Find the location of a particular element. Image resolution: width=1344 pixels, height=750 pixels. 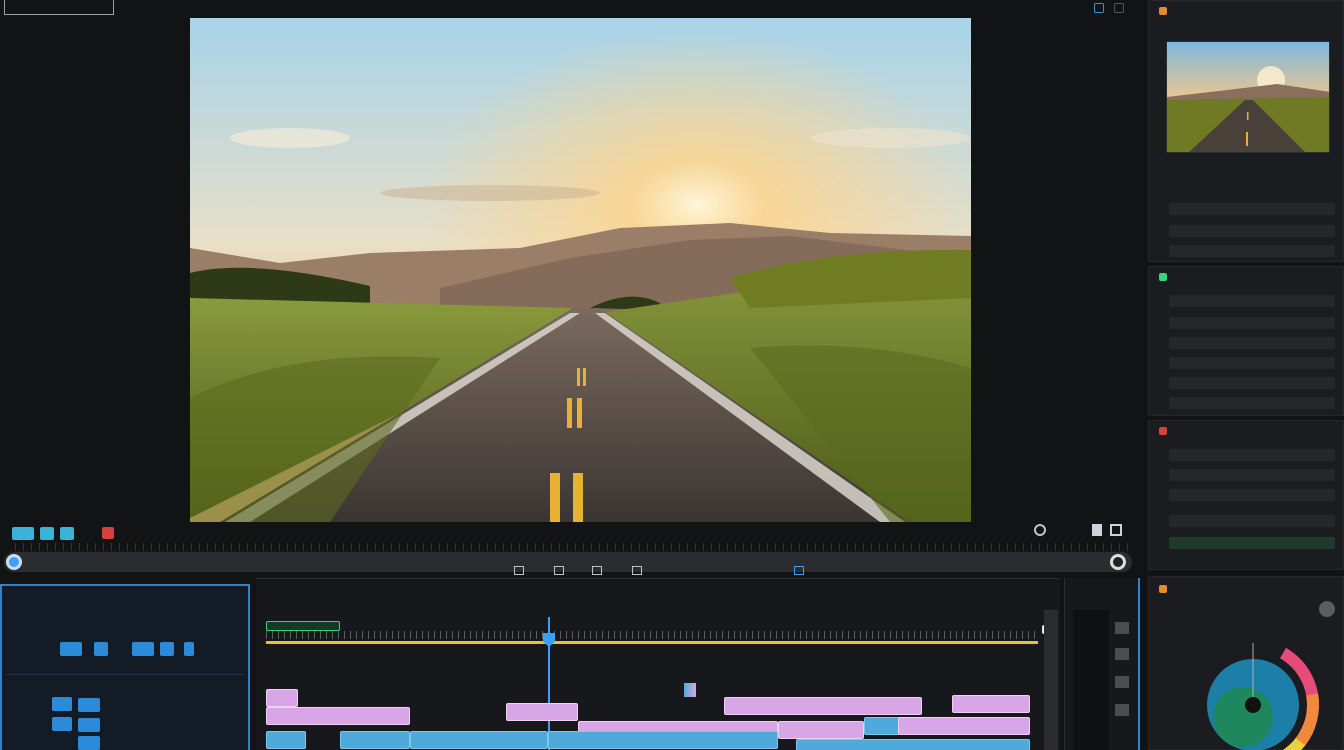

source-icon is located at coordinates (1163, 11).